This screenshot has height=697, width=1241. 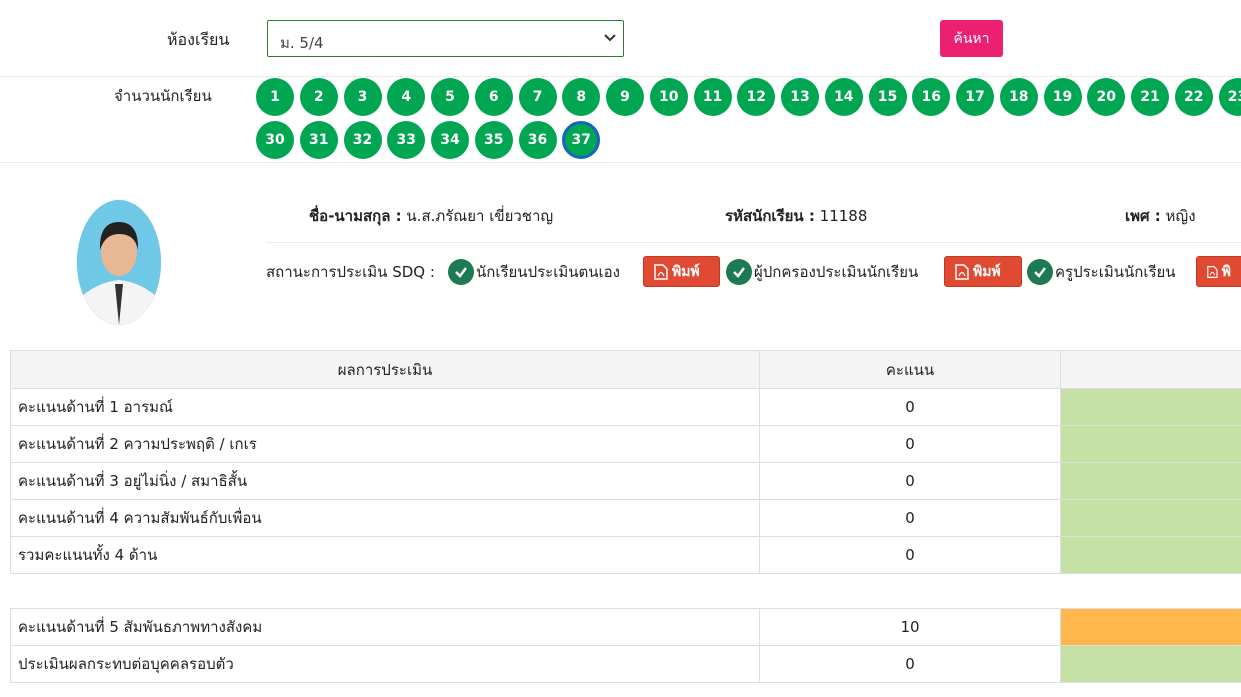 What do you see at coordinates (1062, 97) in the screenshot?
I see `student-number-button: 19` at bounding box center [1062, 97].